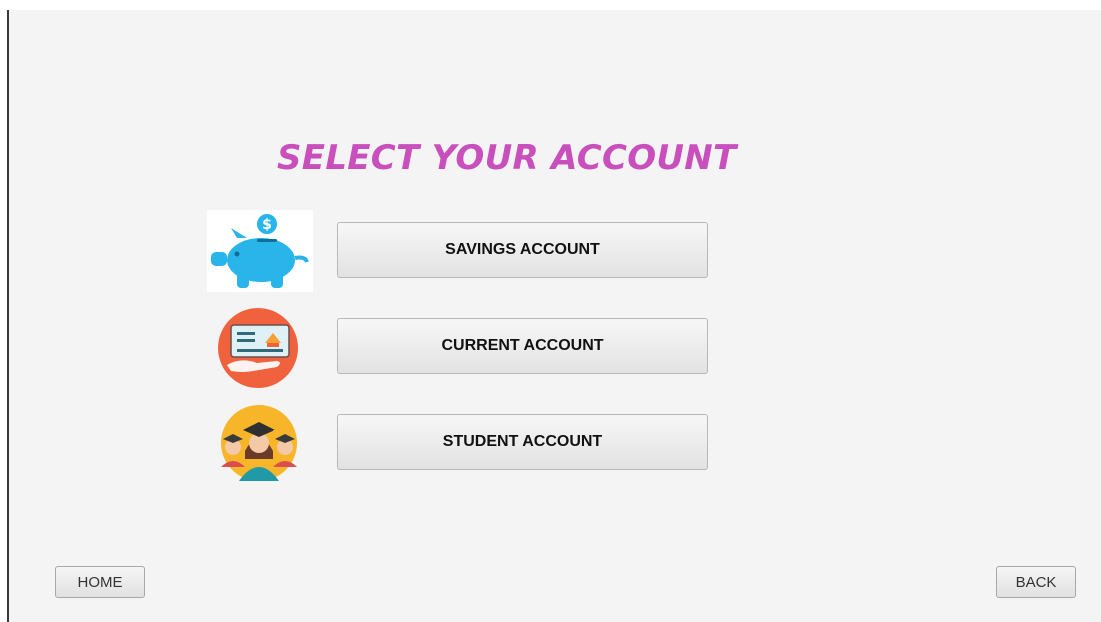  I want to click on graduates-icon, so click(260, 444).